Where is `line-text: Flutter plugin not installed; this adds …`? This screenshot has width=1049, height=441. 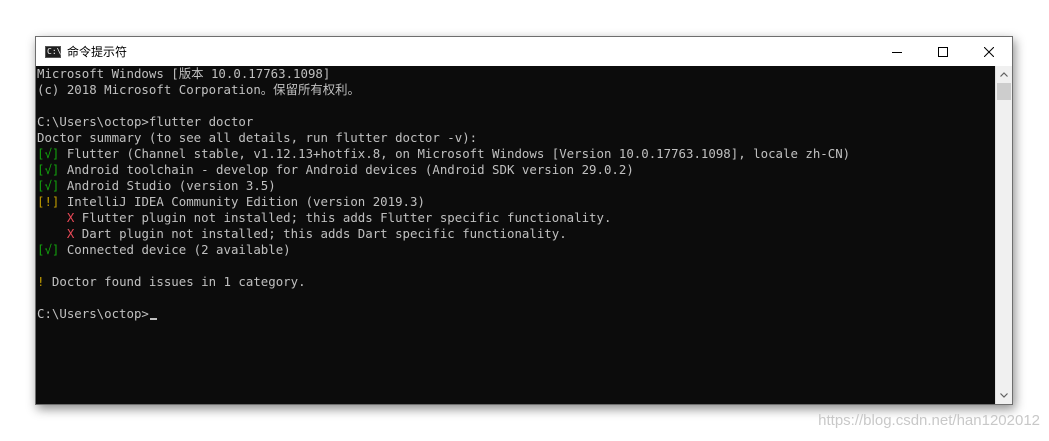
line-text: Flutter plugin not installed; this adds … is located at coordinates (343, 217).